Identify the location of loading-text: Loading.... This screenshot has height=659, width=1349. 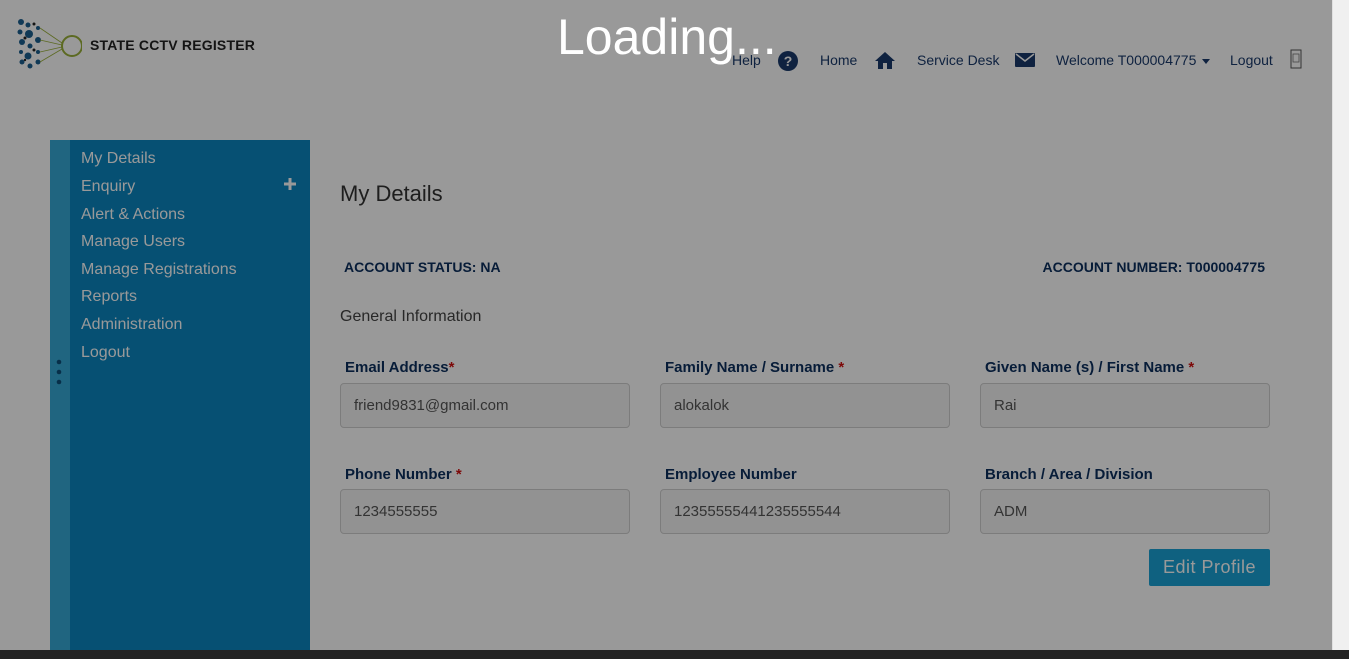
(667, 37).